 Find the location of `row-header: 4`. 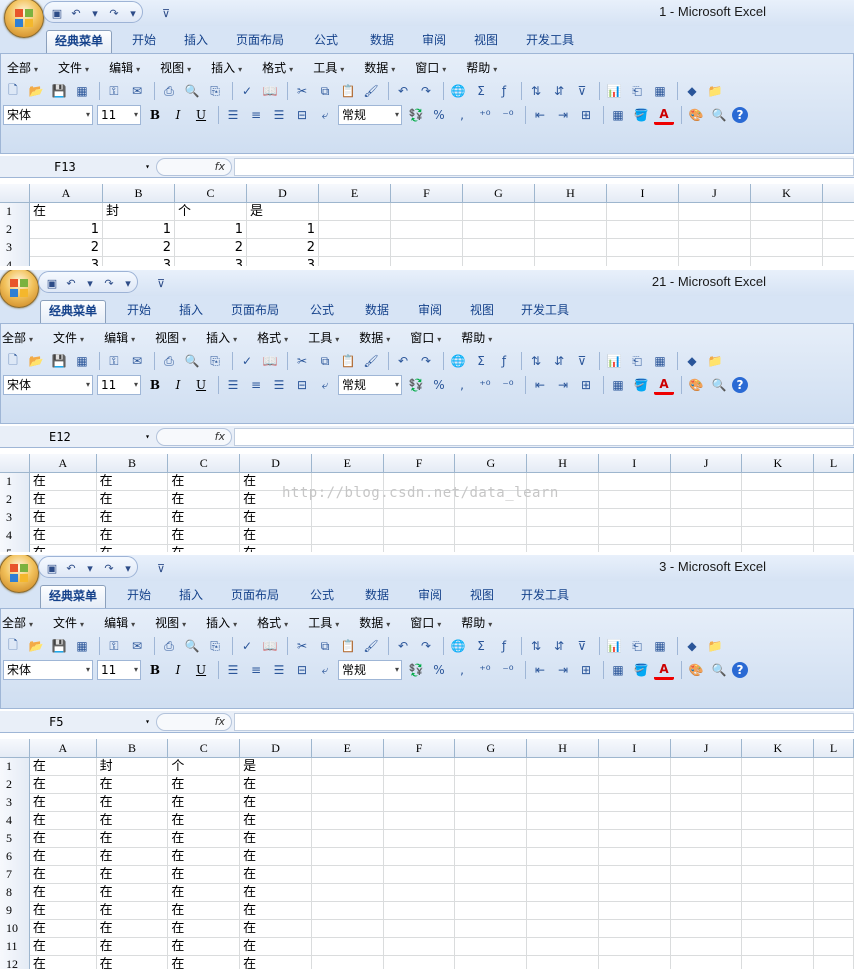

row-header: 4 is located at coordinates (15, 261).